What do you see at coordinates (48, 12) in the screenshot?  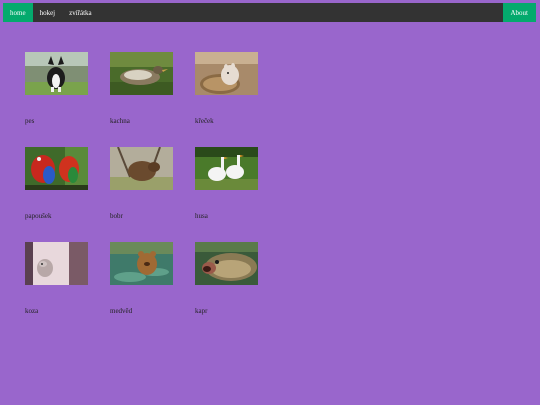 I see `nav-item-hokej: hokej` at bounding box center [48, 12].